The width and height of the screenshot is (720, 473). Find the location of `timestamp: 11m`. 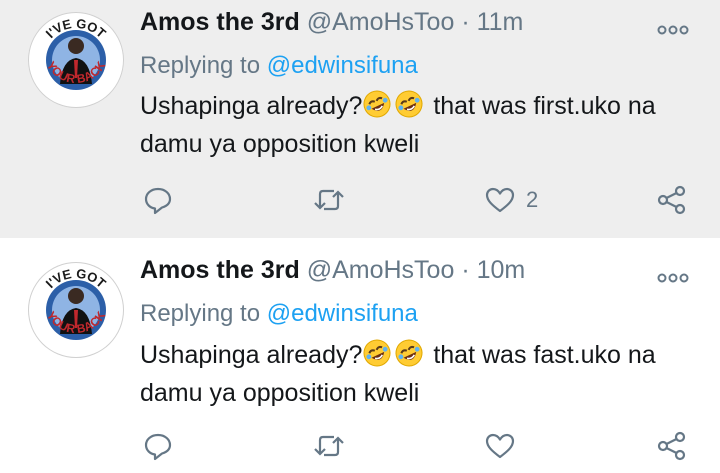

timestamp: 11m is located at coordinates (500, 22).